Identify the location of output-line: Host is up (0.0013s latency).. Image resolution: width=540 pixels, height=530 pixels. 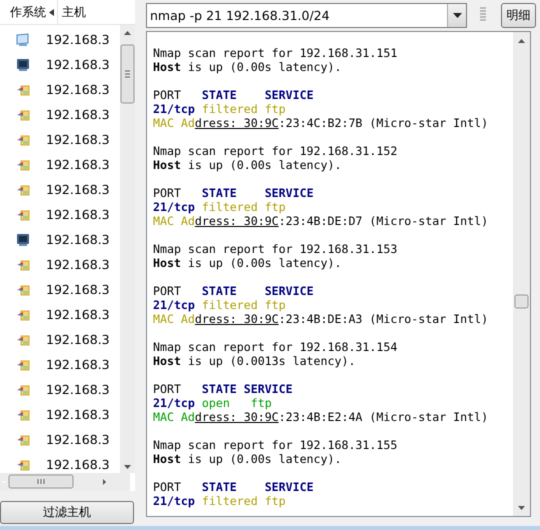
(254, 361).